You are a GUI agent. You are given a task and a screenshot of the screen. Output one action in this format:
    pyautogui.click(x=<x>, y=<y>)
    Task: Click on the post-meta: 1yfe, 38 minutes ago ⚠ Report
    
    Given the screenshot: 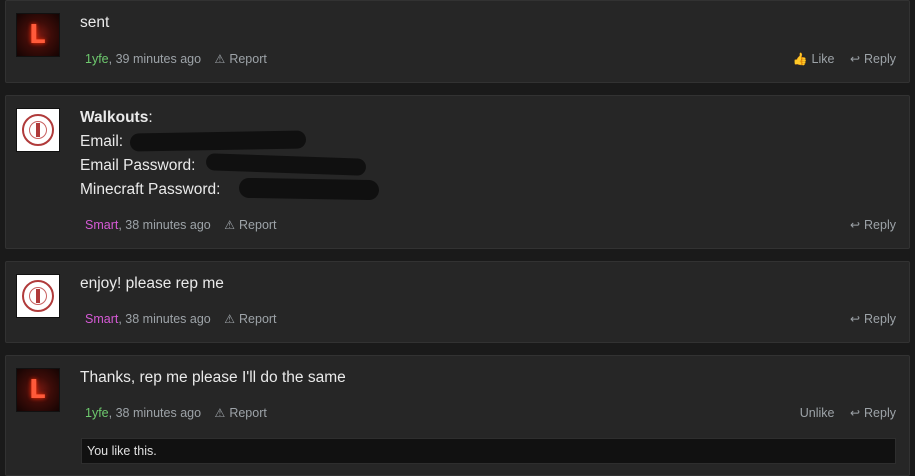 What is the action you would take?
    pyautogui.click(x=176, y=413)
    